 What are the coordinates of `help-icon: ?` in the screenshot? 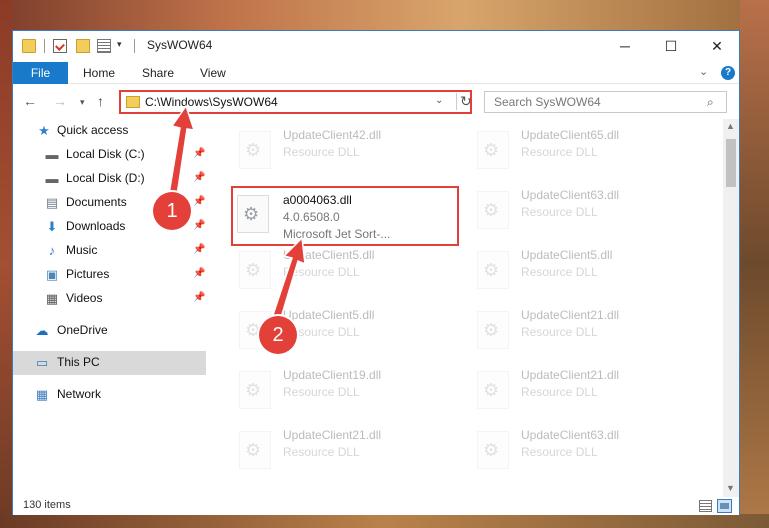 It's located at (728, 73).